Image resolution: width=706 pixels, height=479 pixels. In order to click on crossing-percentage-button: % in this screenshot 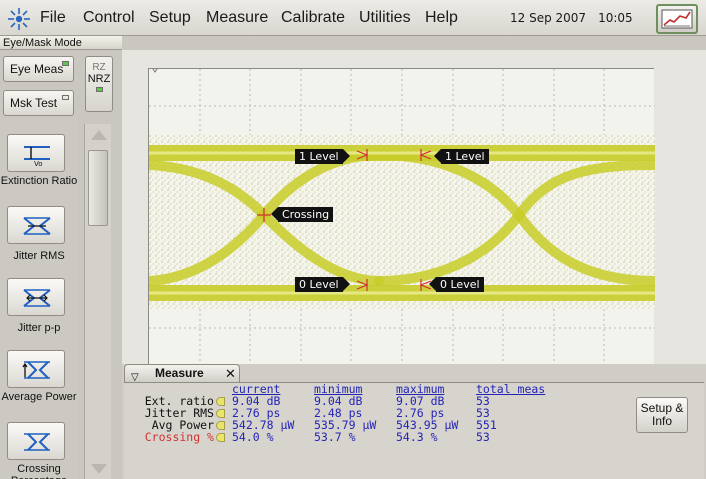, I will do `click(36, 441)`.